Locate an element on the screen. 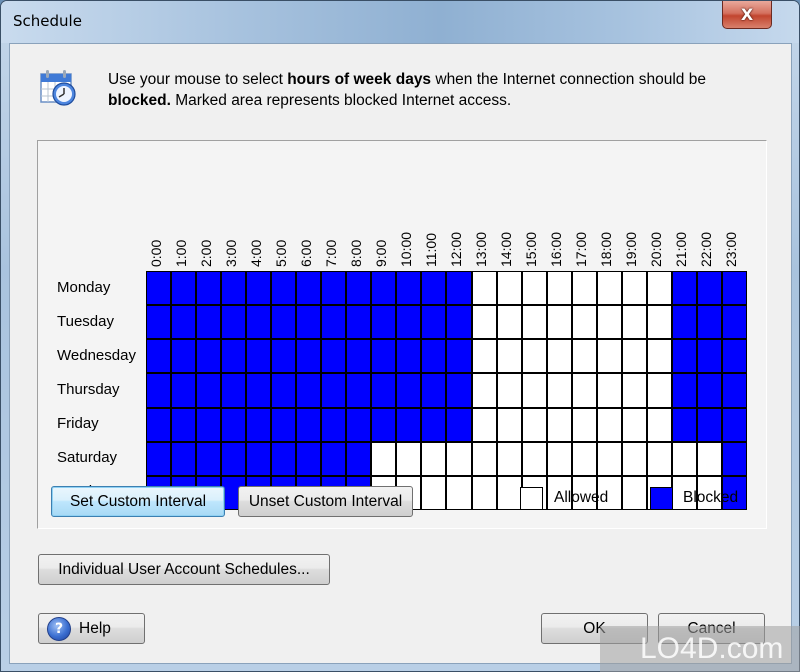 Image resolution: width=800 pixels, height=672 pixels. hour-label: 23:00 is located at coordinates (733, 227).